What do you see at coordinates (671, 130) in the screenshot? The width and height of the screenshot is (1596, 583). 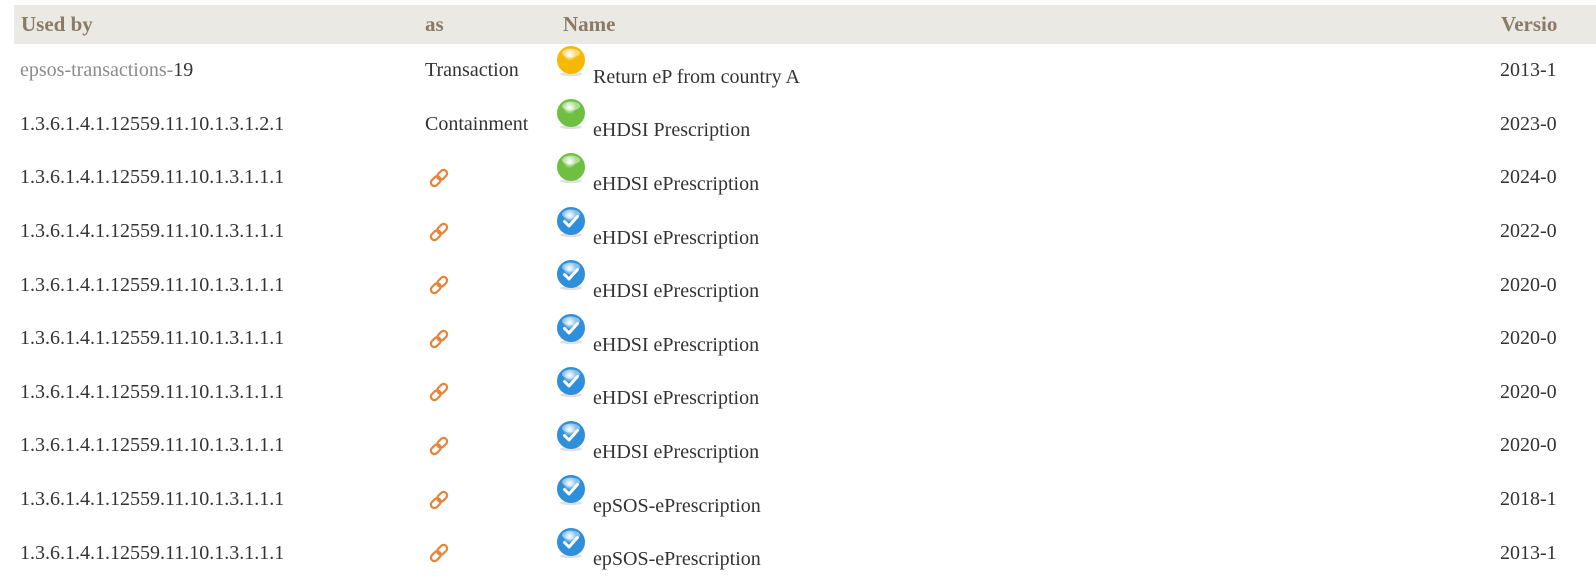 I see `name-label: eHDSI Prescription` at bounding box center [671, 130].